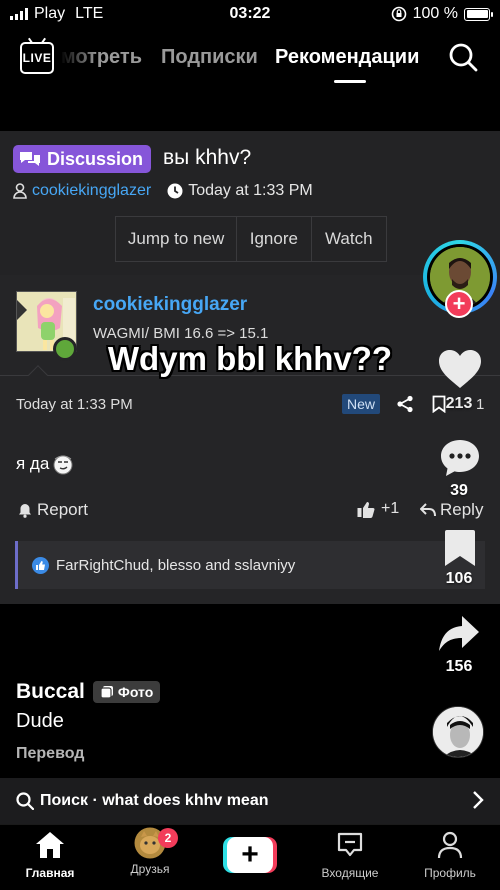 Image resolution: width=500 pixels, height=890 pixels. I want to click on bell-icon, so click(25, 510).